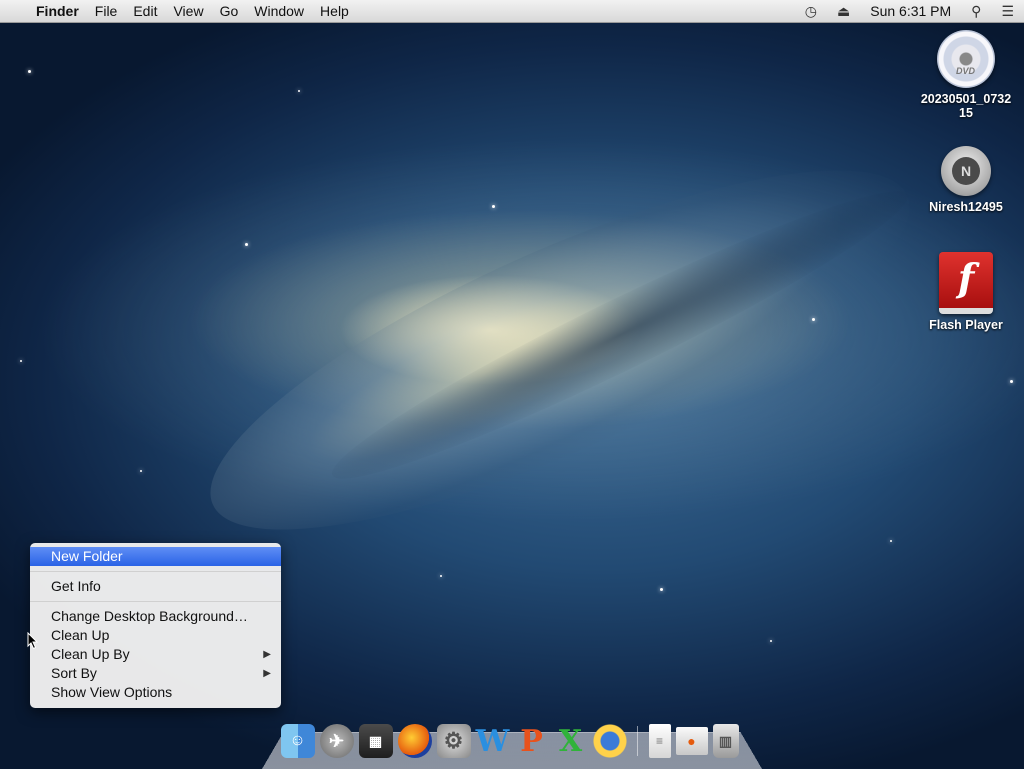  I want to click on document-icon: ≡, so click(659, 741).